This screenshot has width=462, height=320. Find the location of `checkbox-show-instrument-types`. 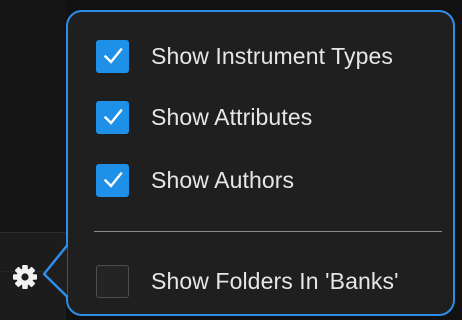

checkbox-show-instrument-types is located at coordinates (112, 56).